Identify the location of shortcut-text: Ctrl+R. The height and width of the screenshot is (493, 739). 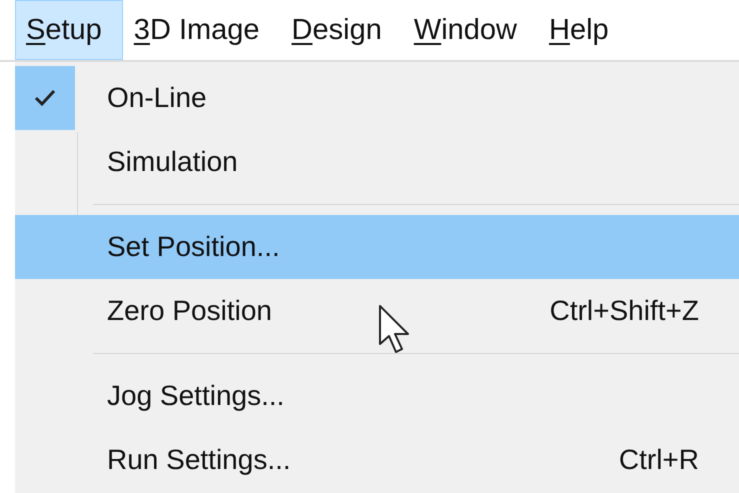
(658, 460).